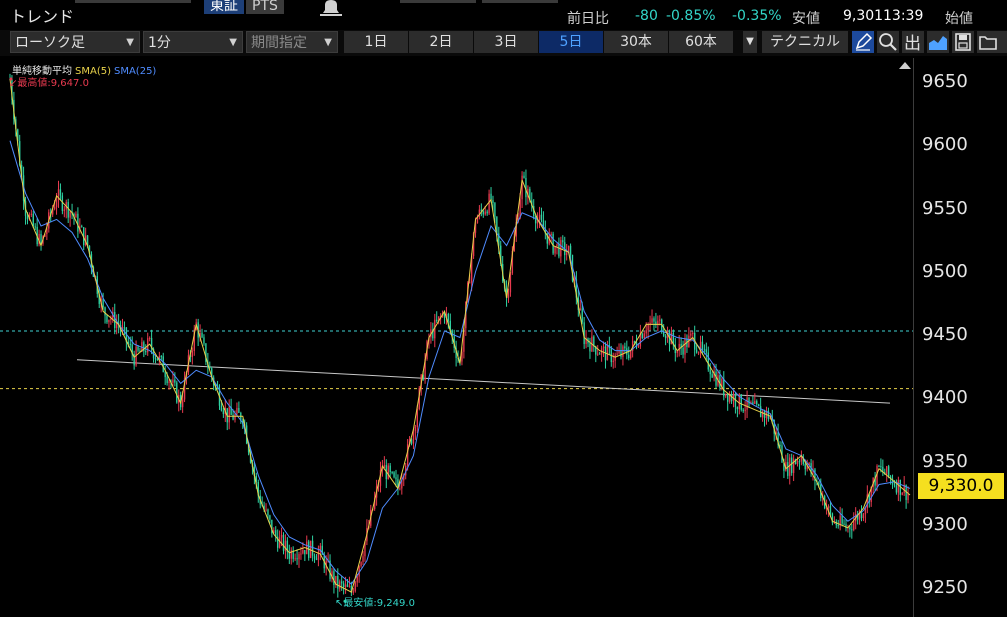 The width and height of the screenshot is (1007, 617). I want to click on bell-icon, so click(331, 8).